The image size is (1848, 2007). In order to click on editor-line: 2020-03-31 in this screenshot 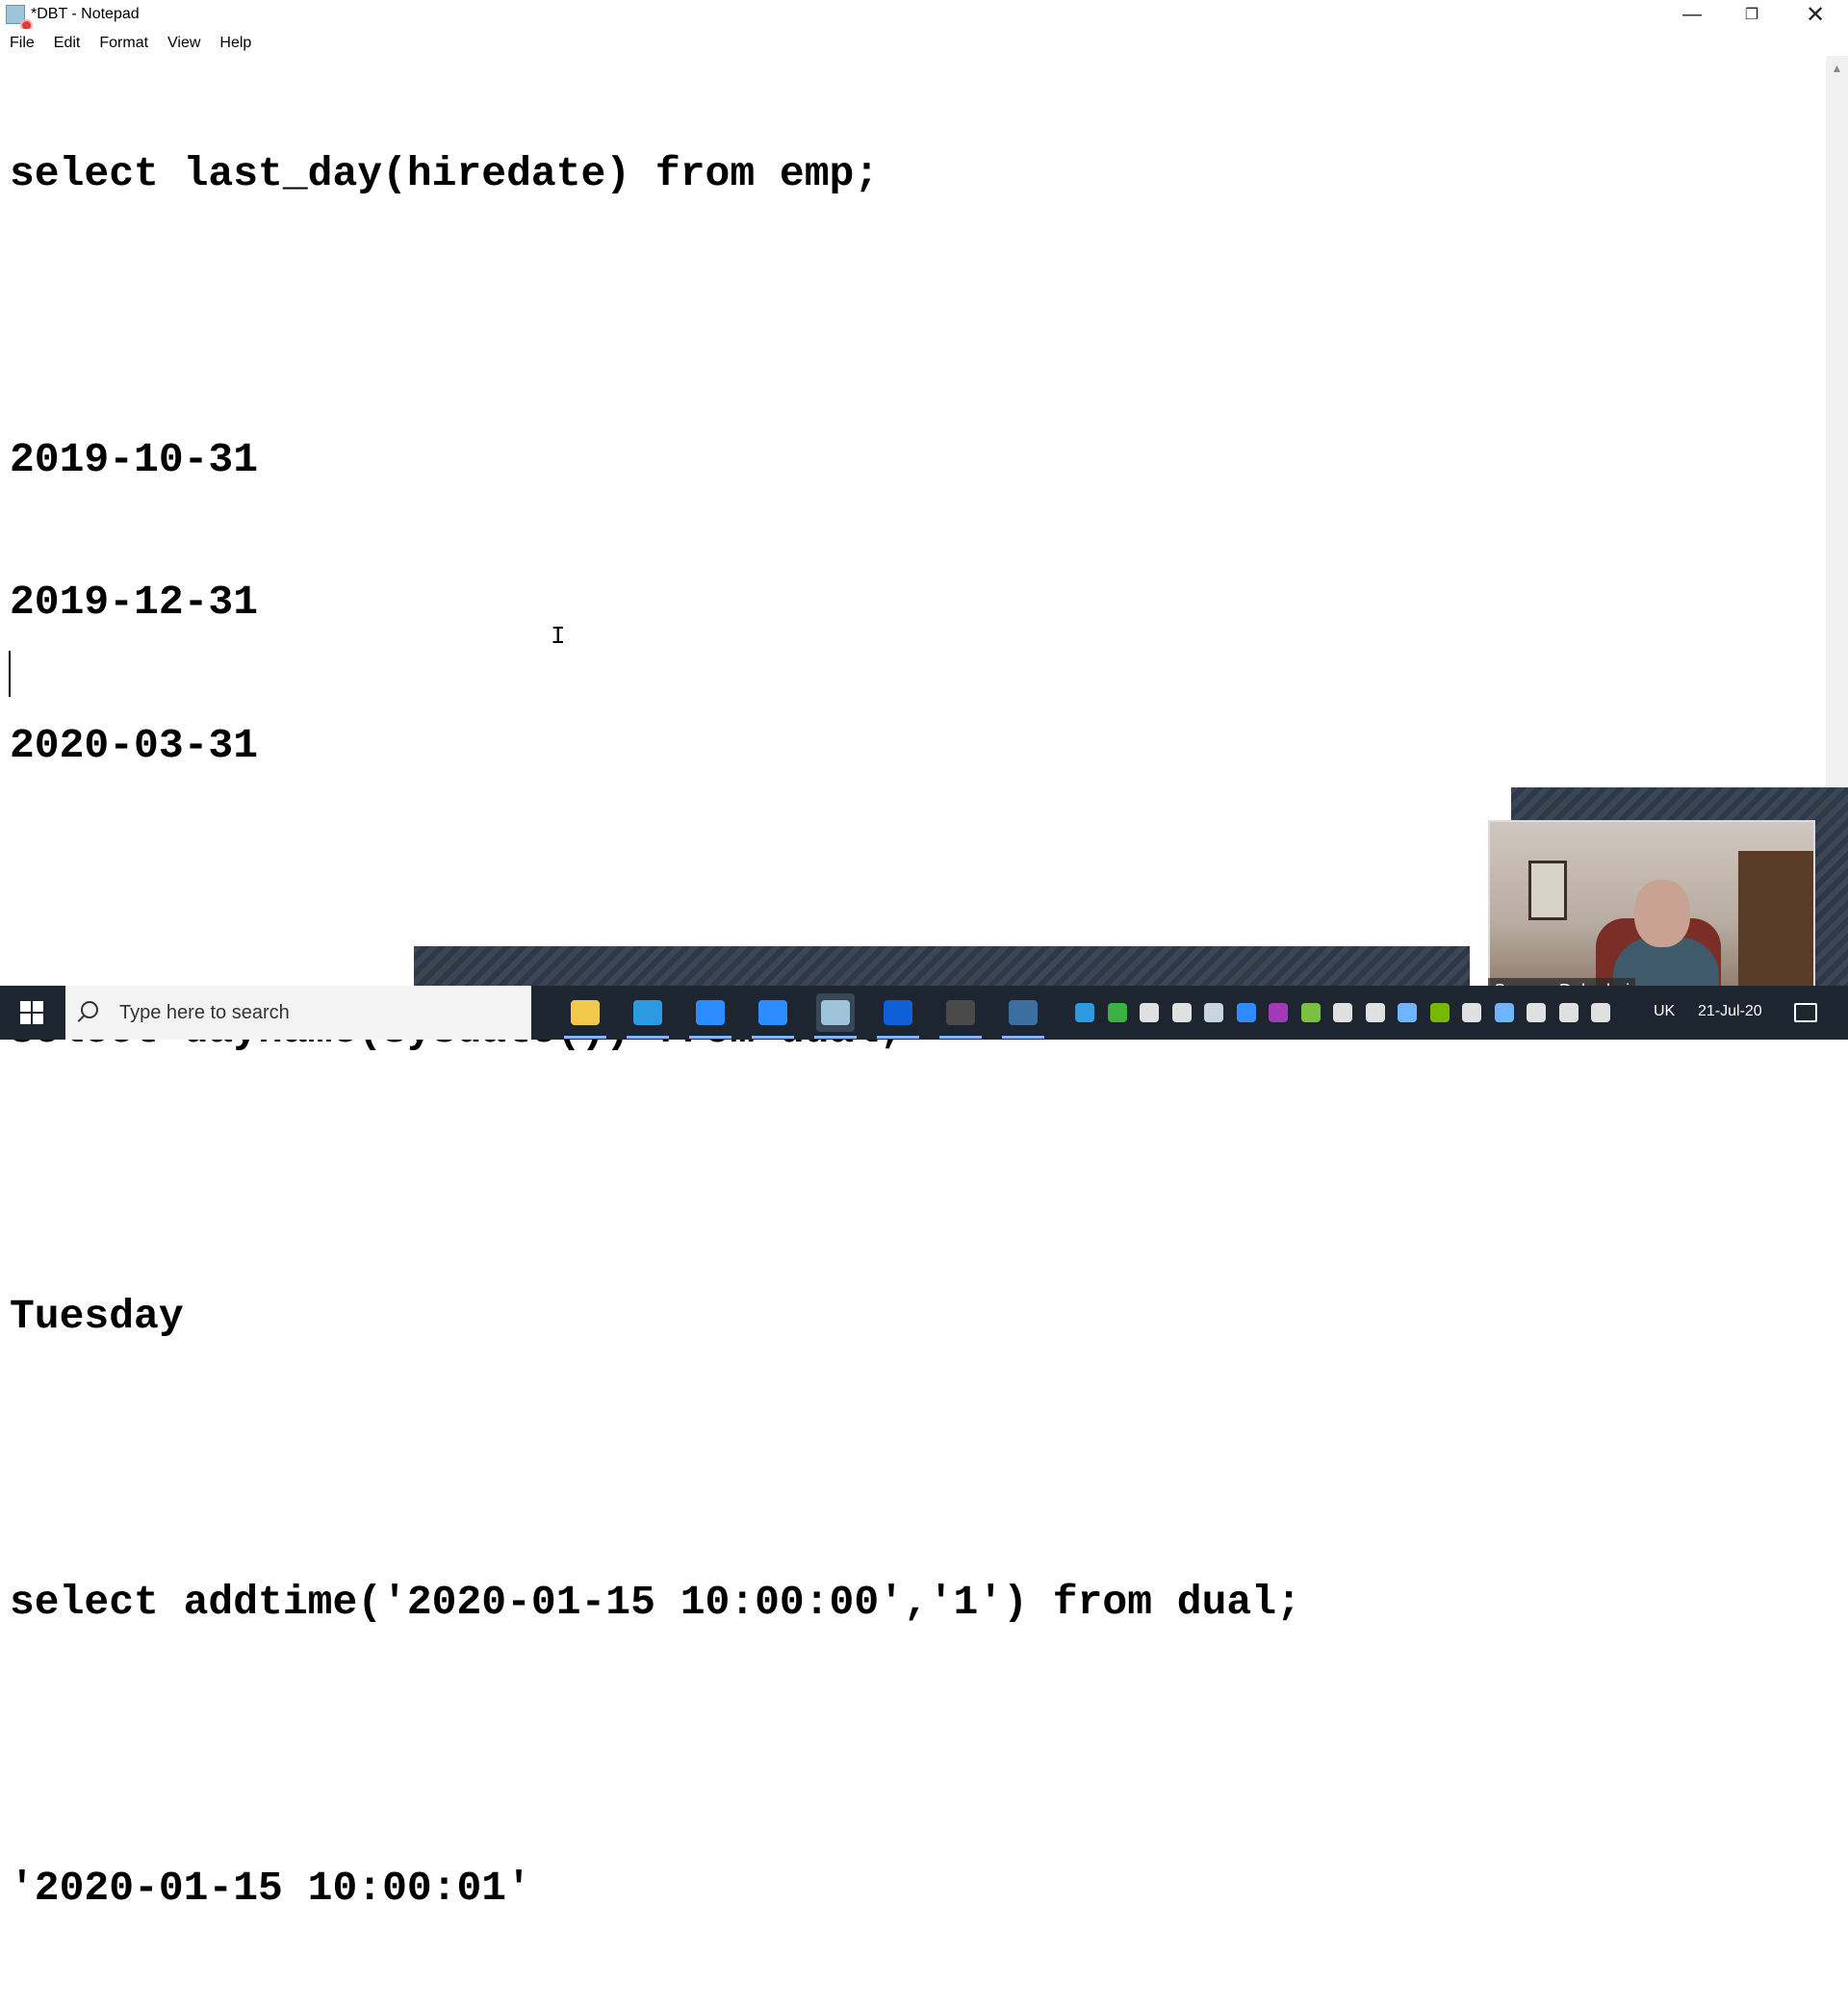, I will do `click(134, 745)`.